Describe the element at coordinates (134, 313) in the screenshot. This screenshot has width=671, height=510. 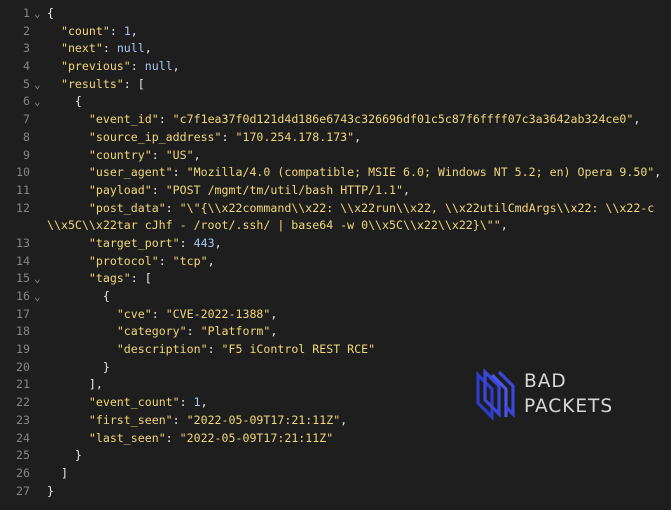
I see `json-key: "cve"` at that location.